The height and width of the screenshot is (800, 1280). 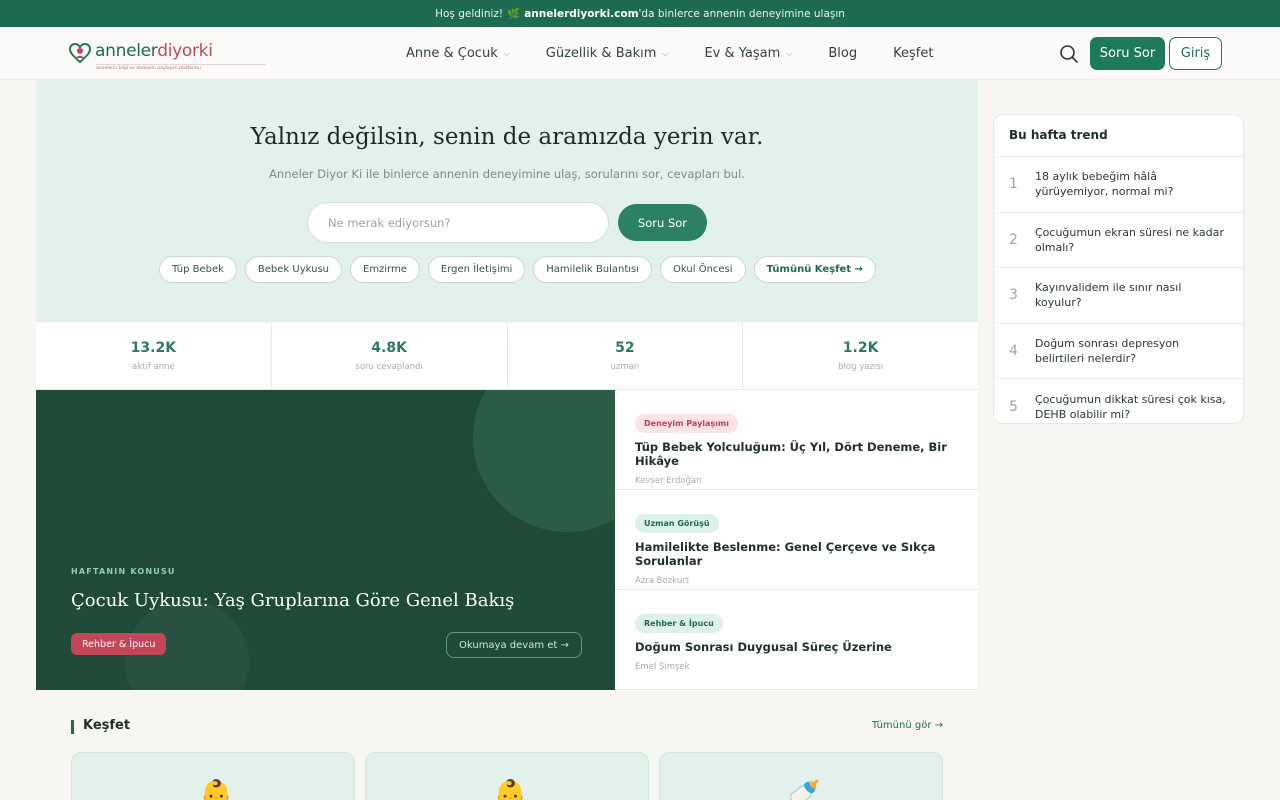 I want to click on topic-chip: Tüp Bebek, so click(x=198, y=269).